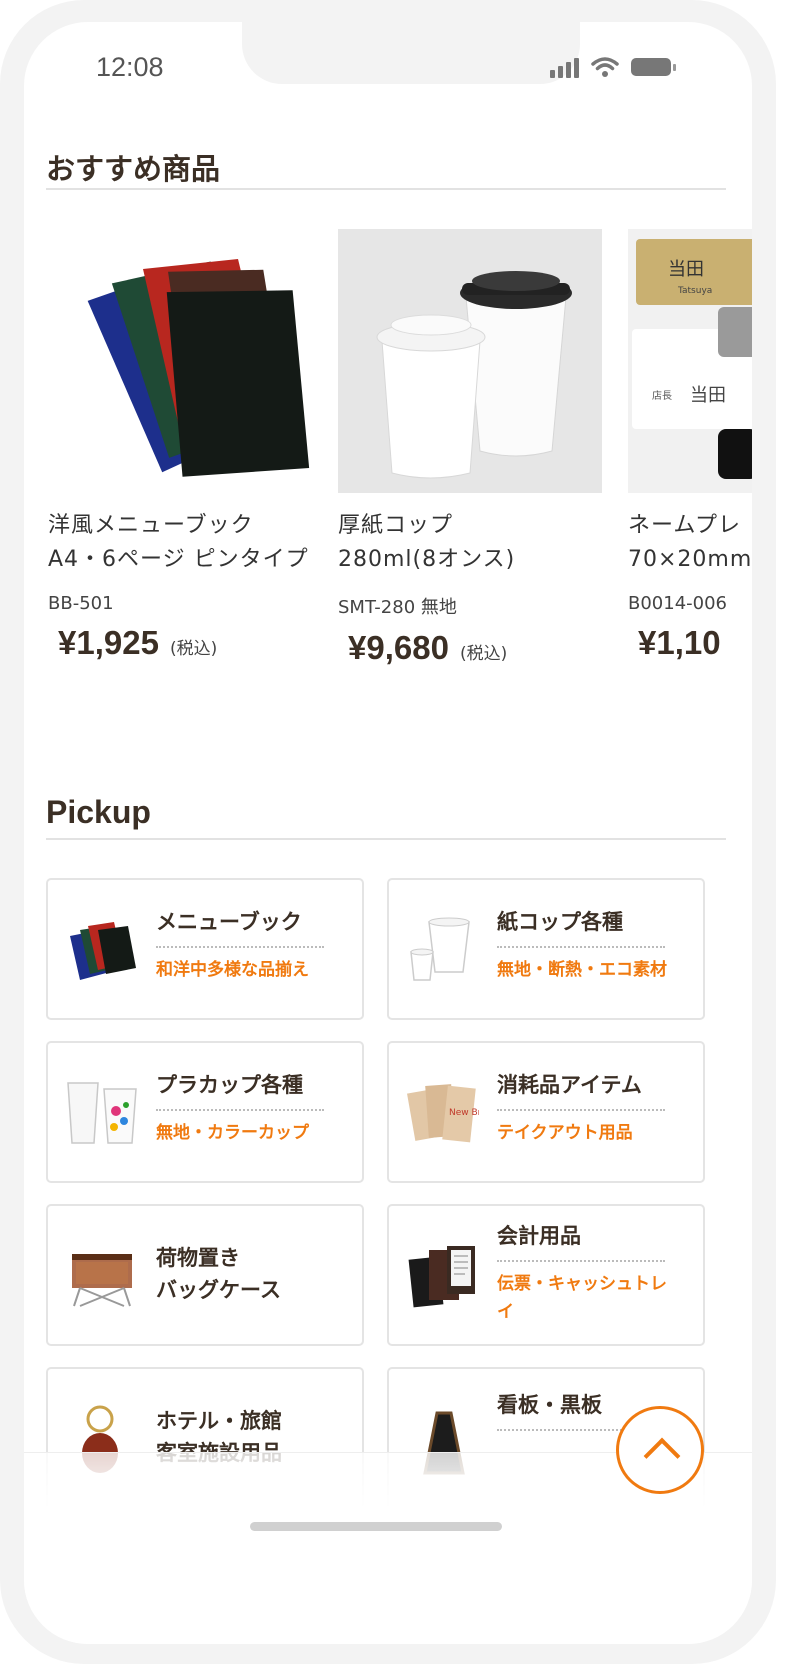 This screenshot has height=1672, width=798. I want to click on product-name-line2: 280ml(8オンス), so click(427, 559).